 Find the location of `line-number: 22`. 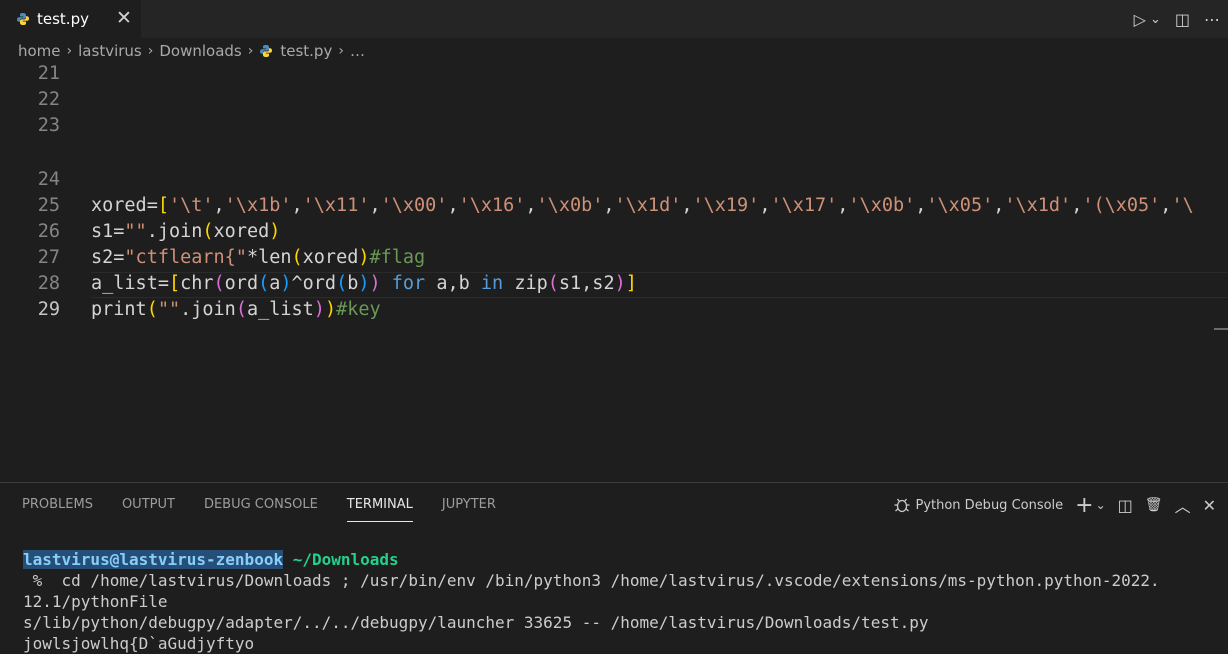

line-number: 22 is located at coordinates (48, 99).